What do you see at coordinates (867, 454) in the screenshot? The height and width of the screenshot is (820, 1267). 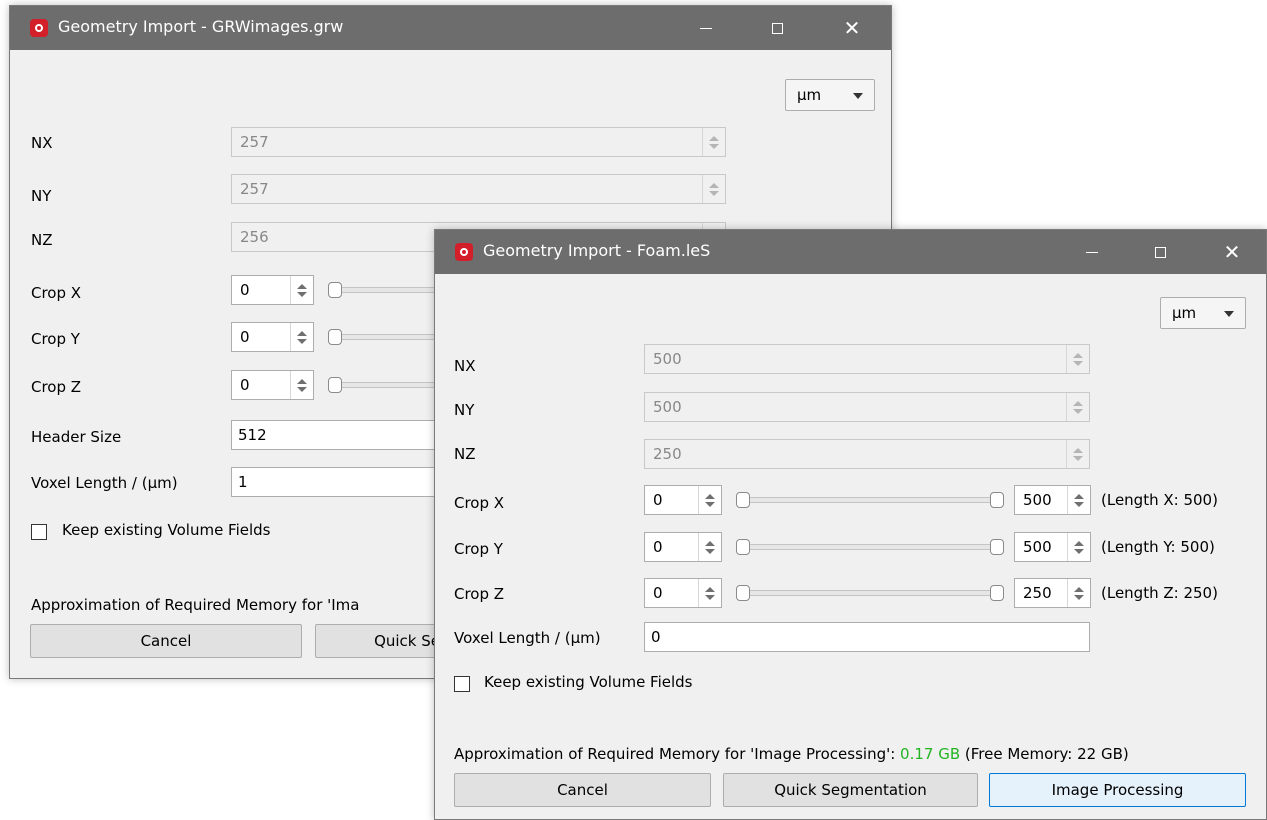 I see `nz-spinbox: 250` at bounding box center [867, 454].